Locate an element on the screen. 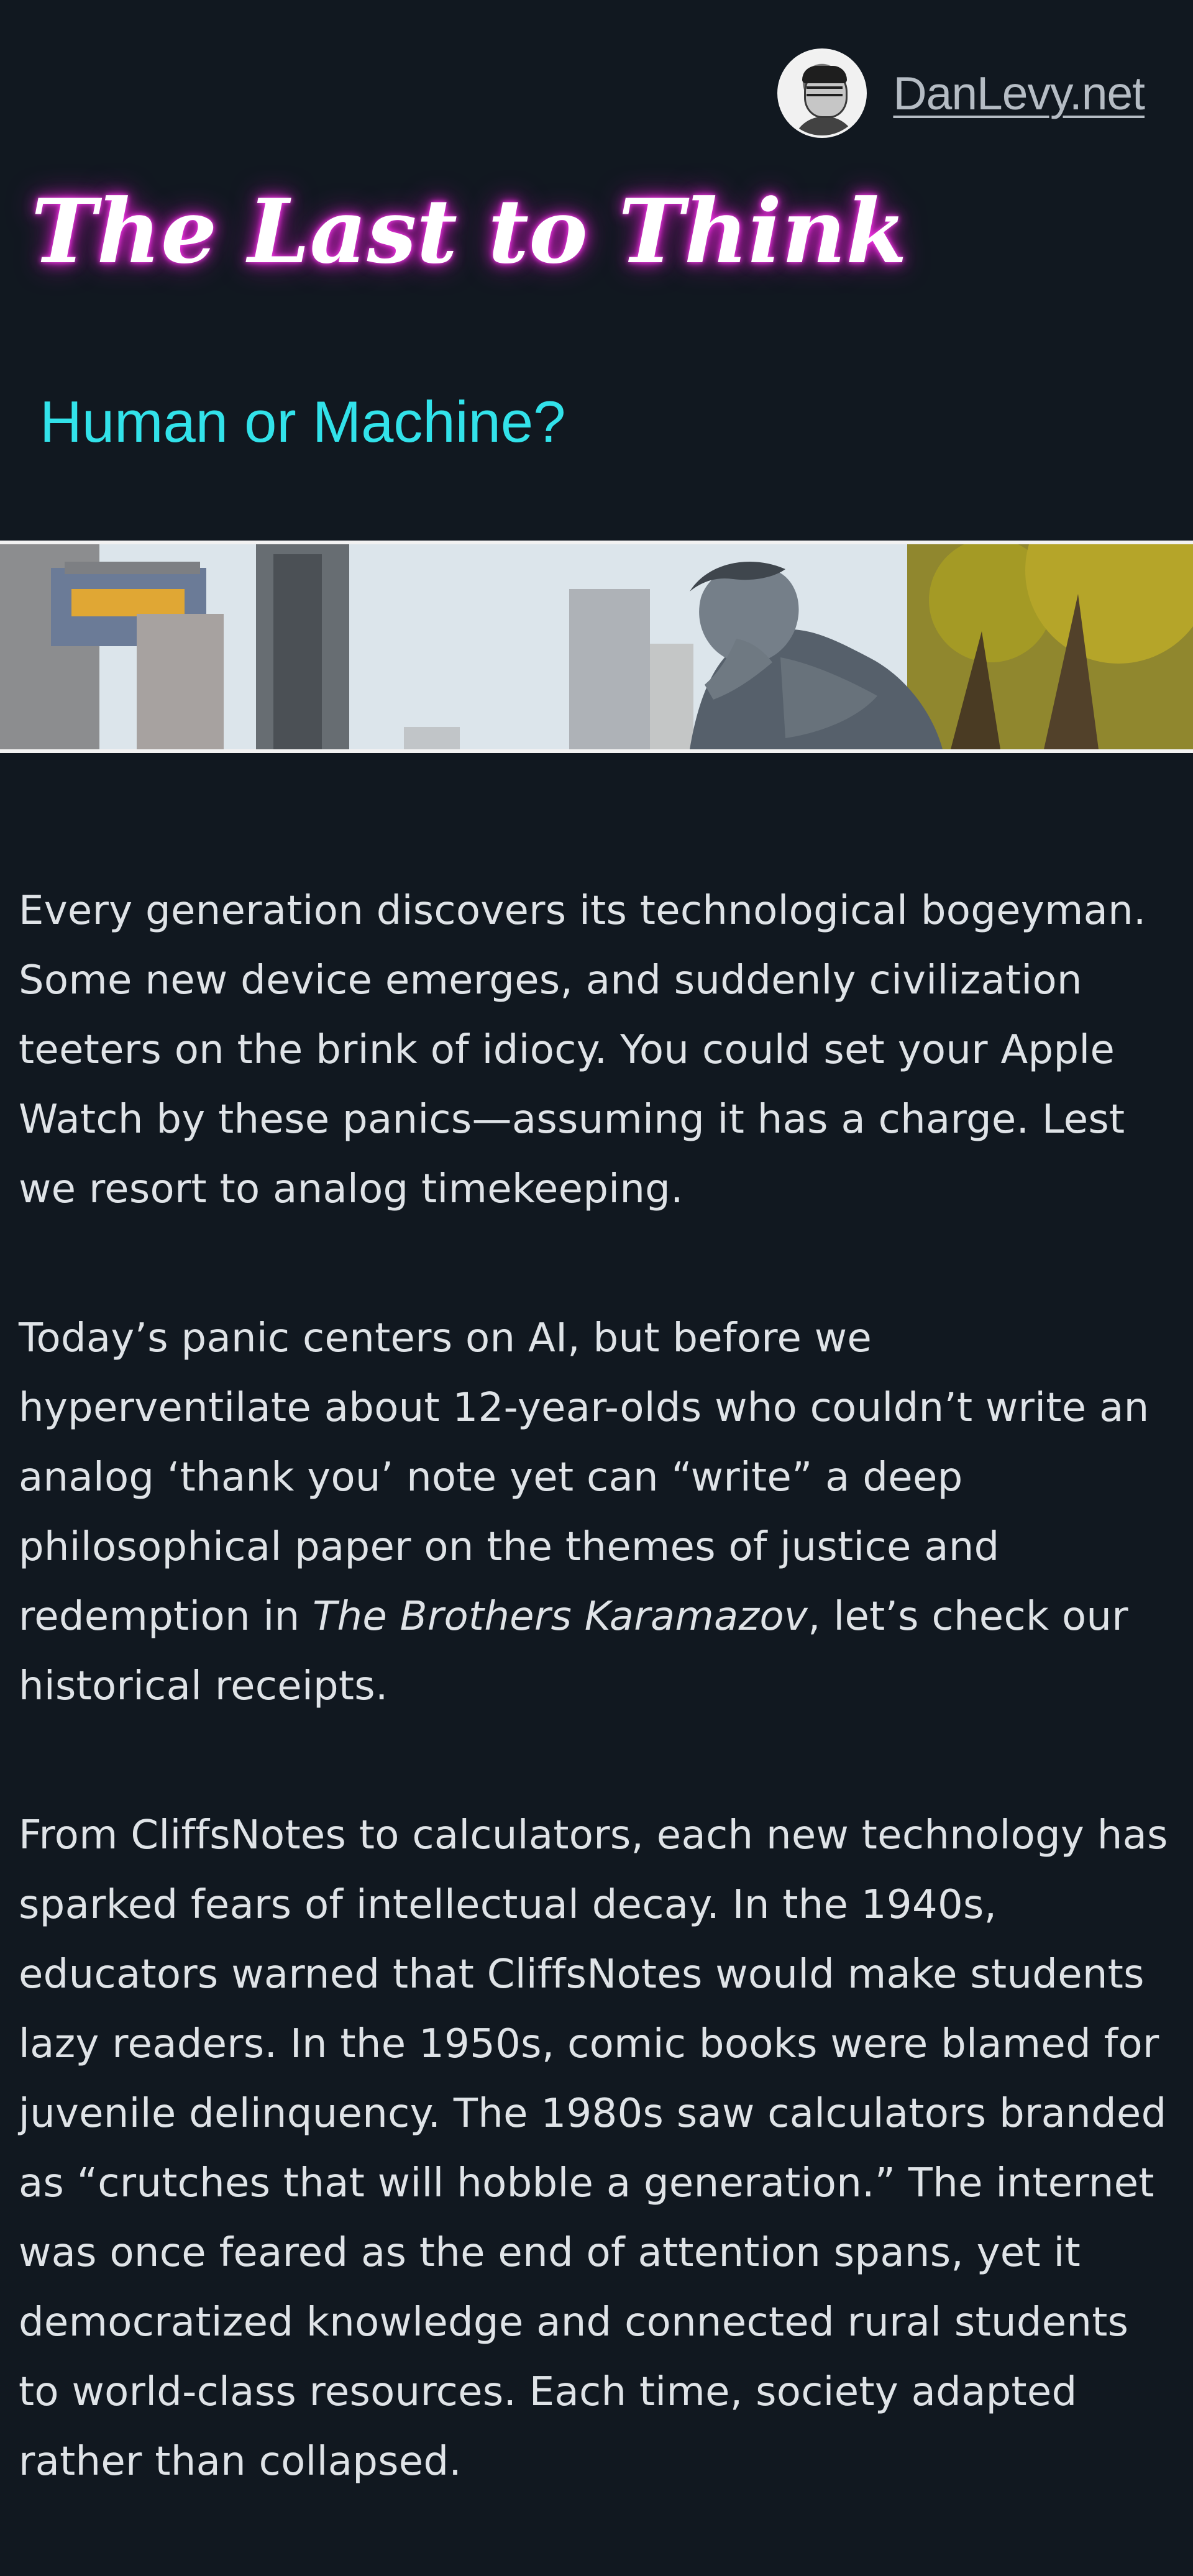 This screenshot has width=1193, height=2576. site-home-link: DanLevy.net is located at coordinates (961, 93).